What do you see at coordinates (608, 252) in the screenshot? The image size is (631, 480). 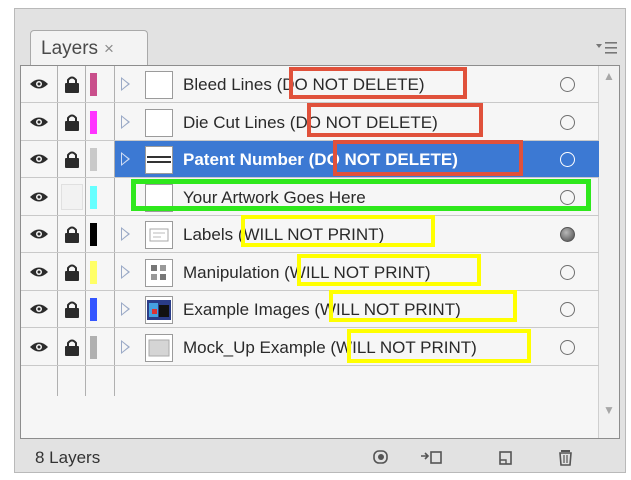 I see `scrollbar: ▲ ▼` at bounding box center [608, 252].